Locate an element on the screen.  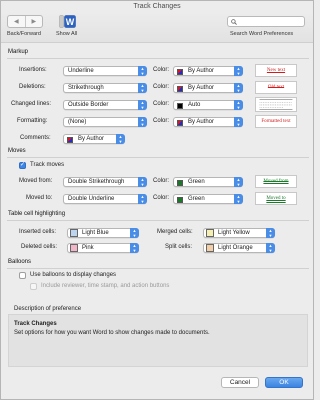
moved-from-preview: Moved from is located at coordinates (276, 181).